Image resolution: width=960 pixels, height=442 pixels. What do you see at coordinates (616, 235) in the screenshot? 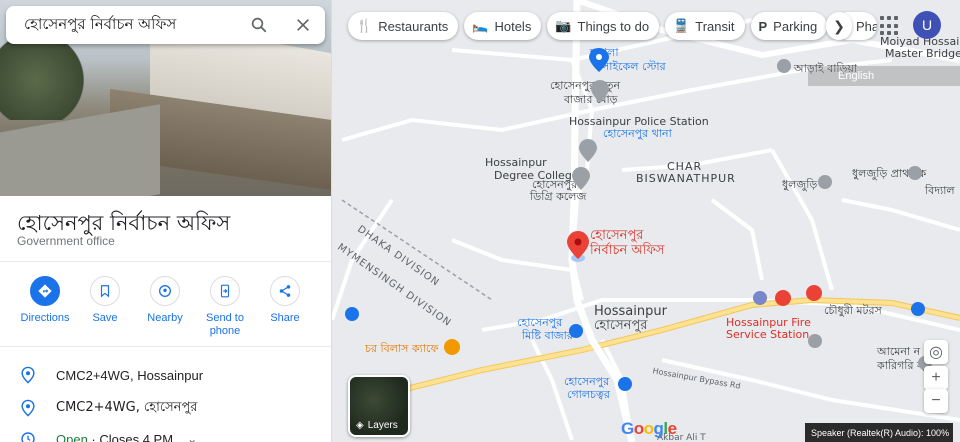
I see `map-label-target: হোসেনপুর` at bounding box center [616, 235].